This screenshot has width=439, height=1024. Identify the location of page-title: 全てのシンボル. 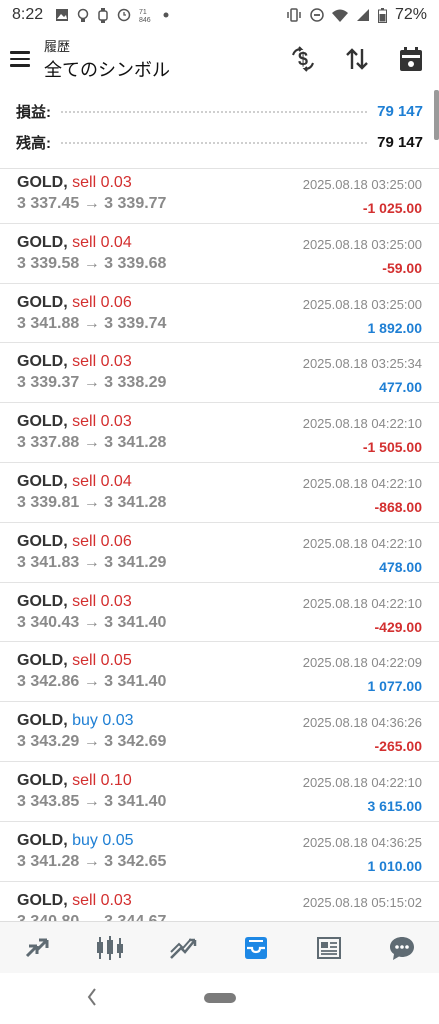
(107, 69).